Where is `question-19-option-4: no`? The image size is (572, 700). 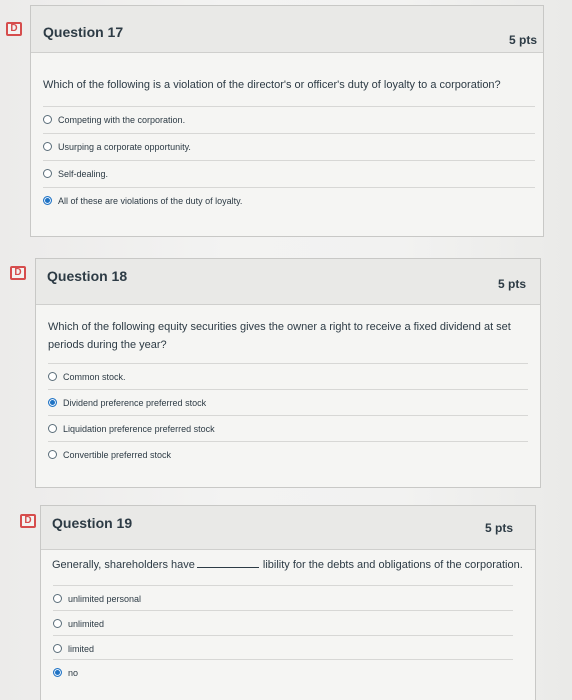
question-19-option-4: no is located at coordinates (283, 672).